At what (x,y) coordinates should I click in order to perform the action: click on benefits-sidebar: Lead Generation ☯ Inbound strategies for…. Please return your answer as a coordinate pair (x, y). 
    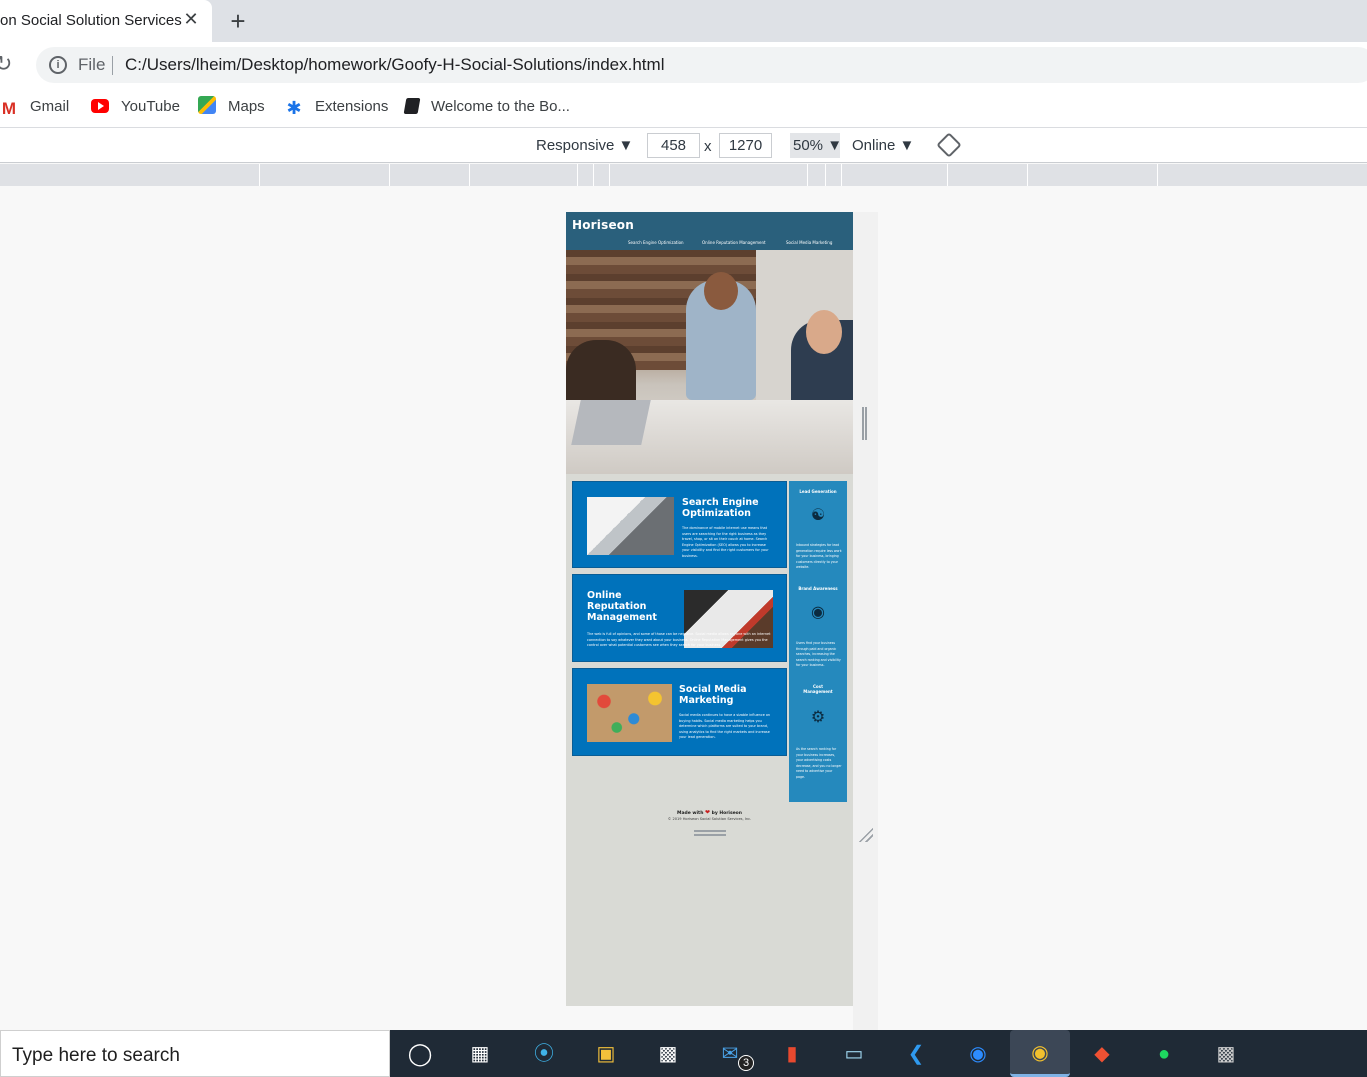
    Looking at the image, I should click on (818, 641).